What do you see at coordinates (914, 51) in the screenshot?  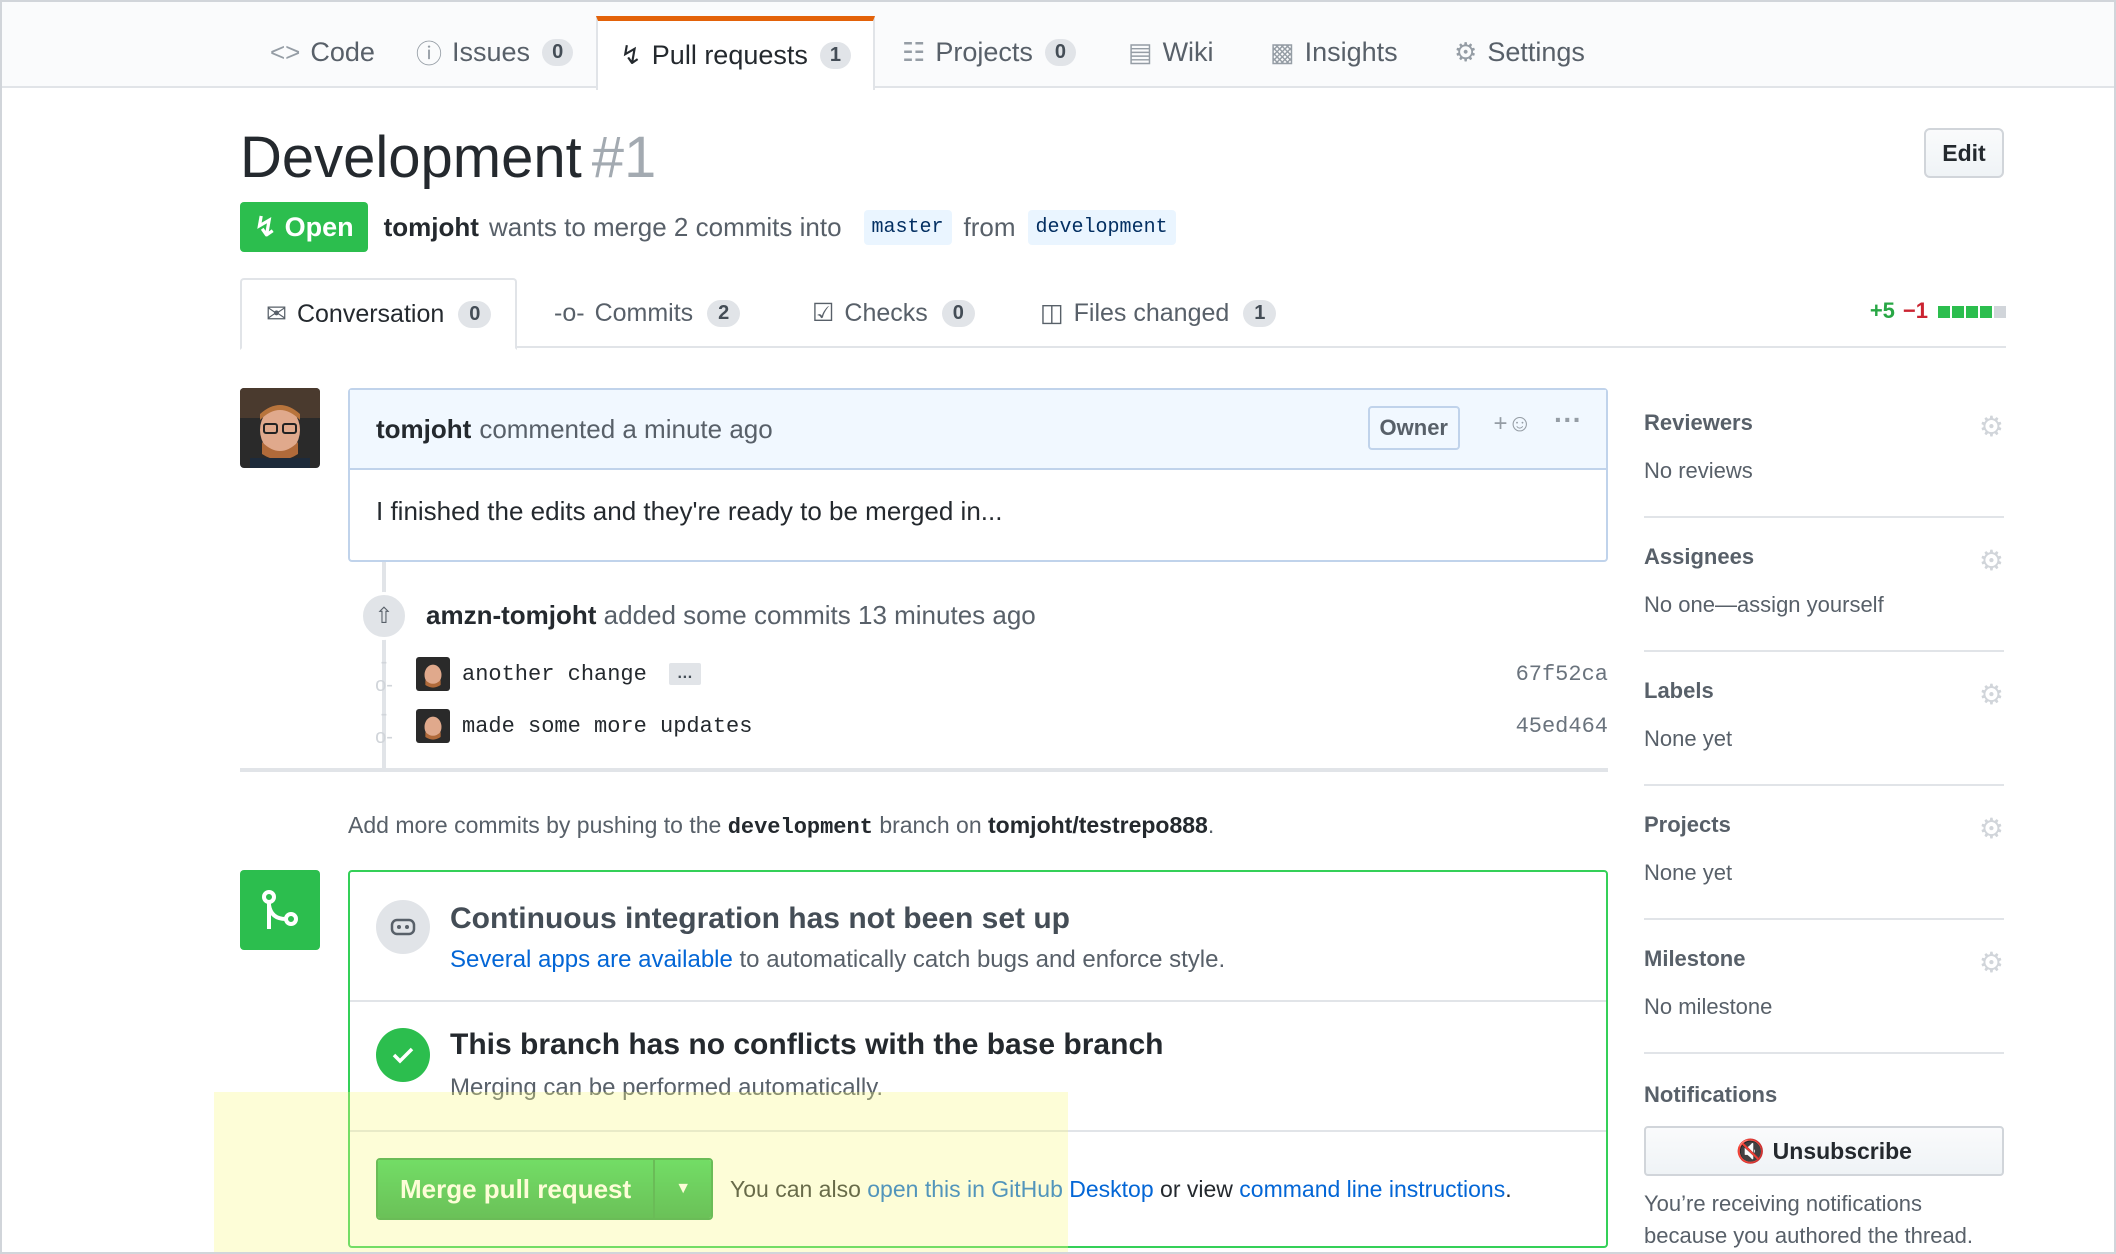 I see `project-icon: ☷` at bounding box center [914, 51].